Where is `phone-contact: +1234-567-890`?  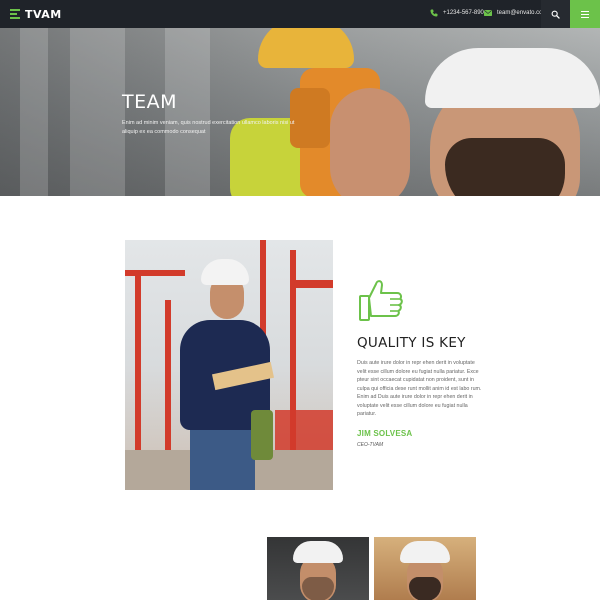
phone-contact: +1234-567-890 is located at coordinates (457, 13).